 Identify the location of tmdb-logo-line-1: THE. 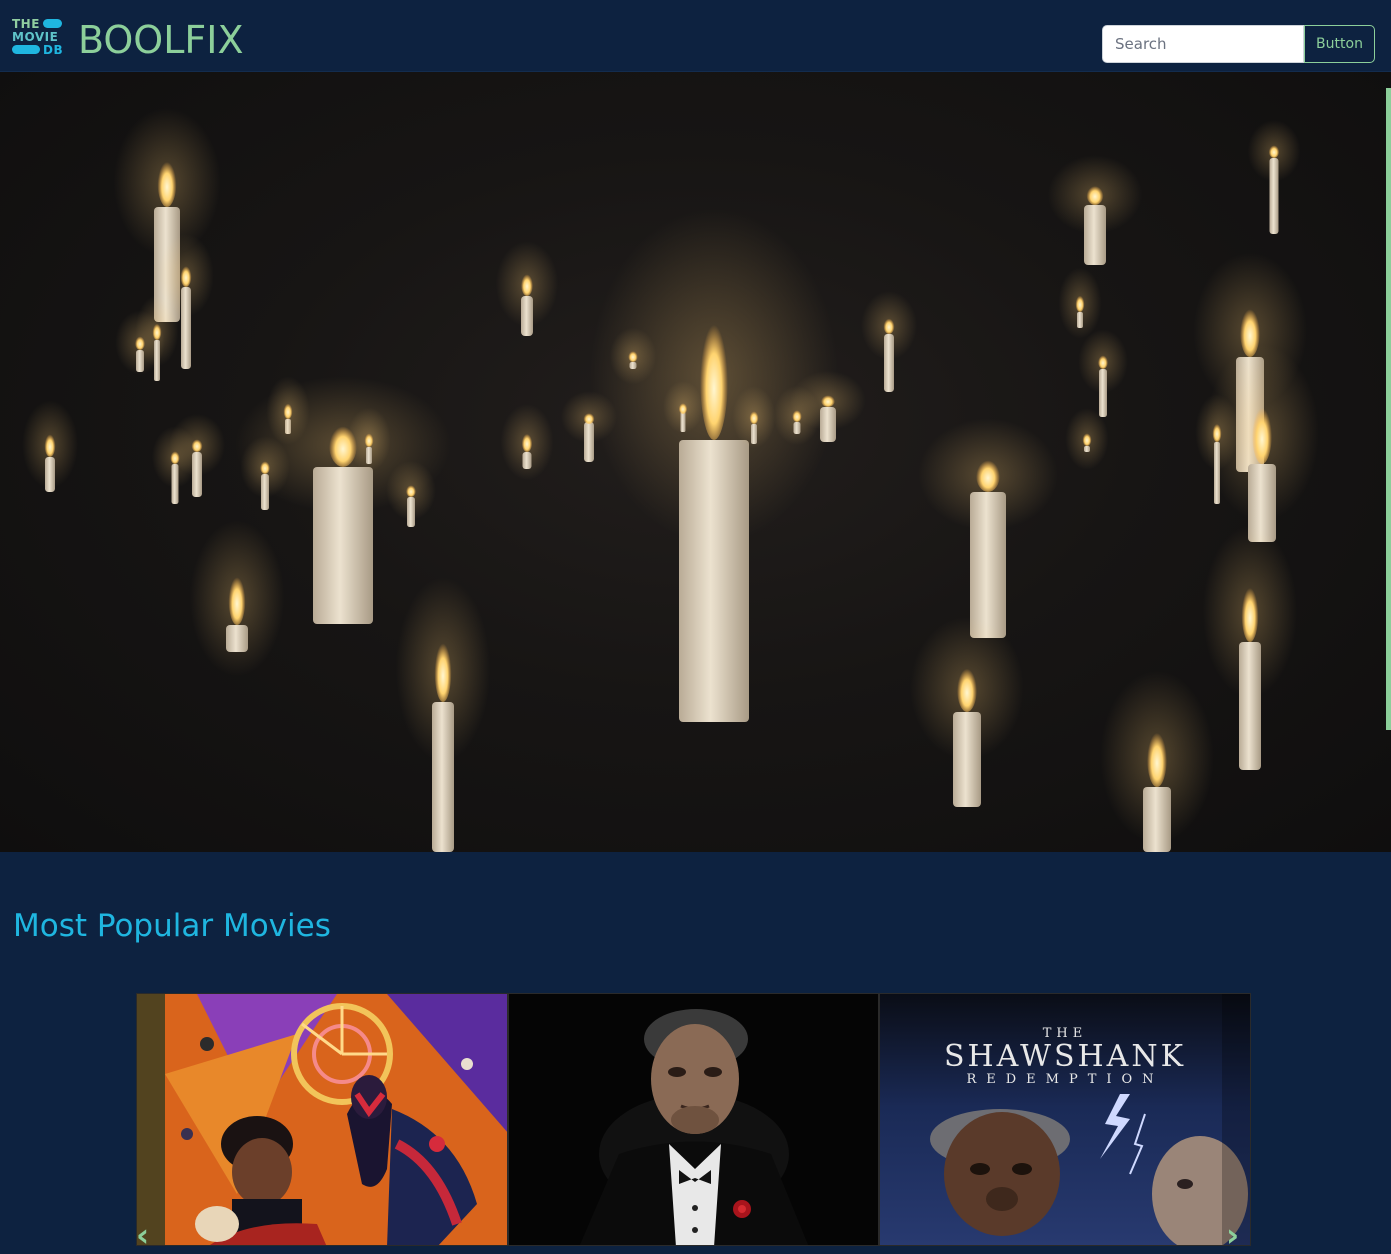
(26, 24).